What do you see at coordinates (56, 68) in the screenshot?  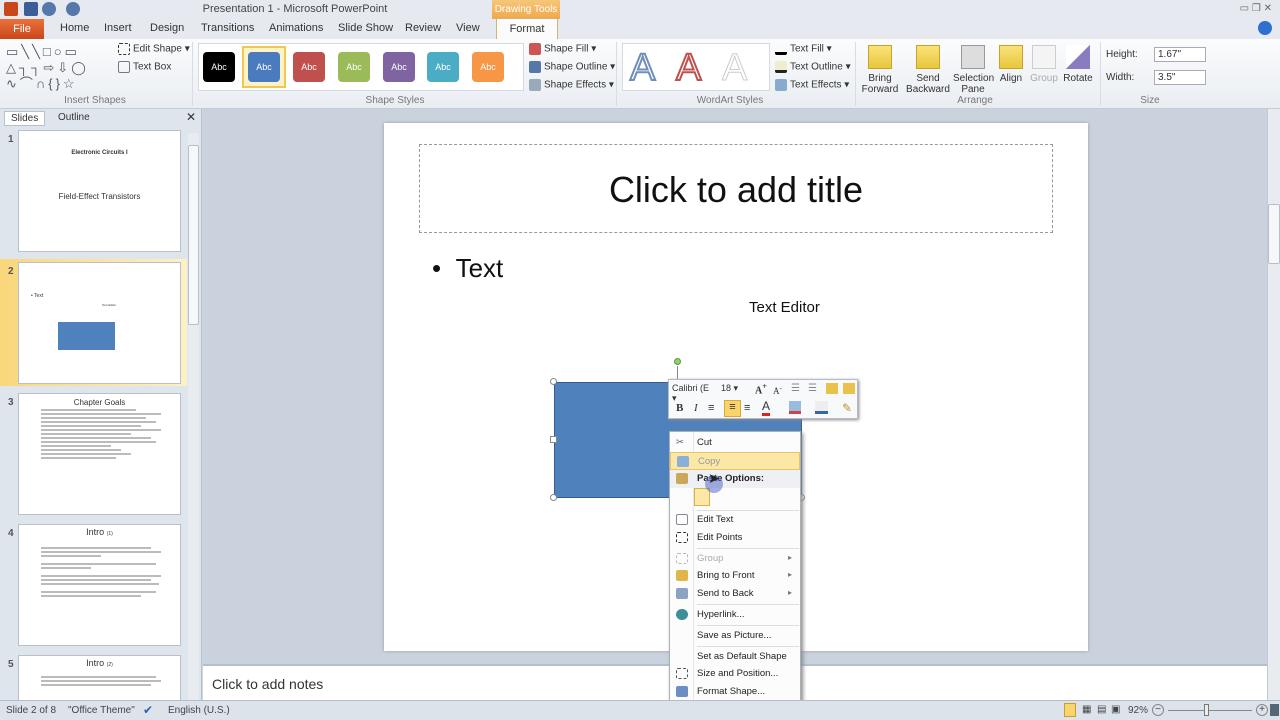 I see `shapes-gallery: ▭╲╲□○▭ △┐┐⇨⇩◯ ∿⌒∩{}☆` at bounding box center [56, 68].